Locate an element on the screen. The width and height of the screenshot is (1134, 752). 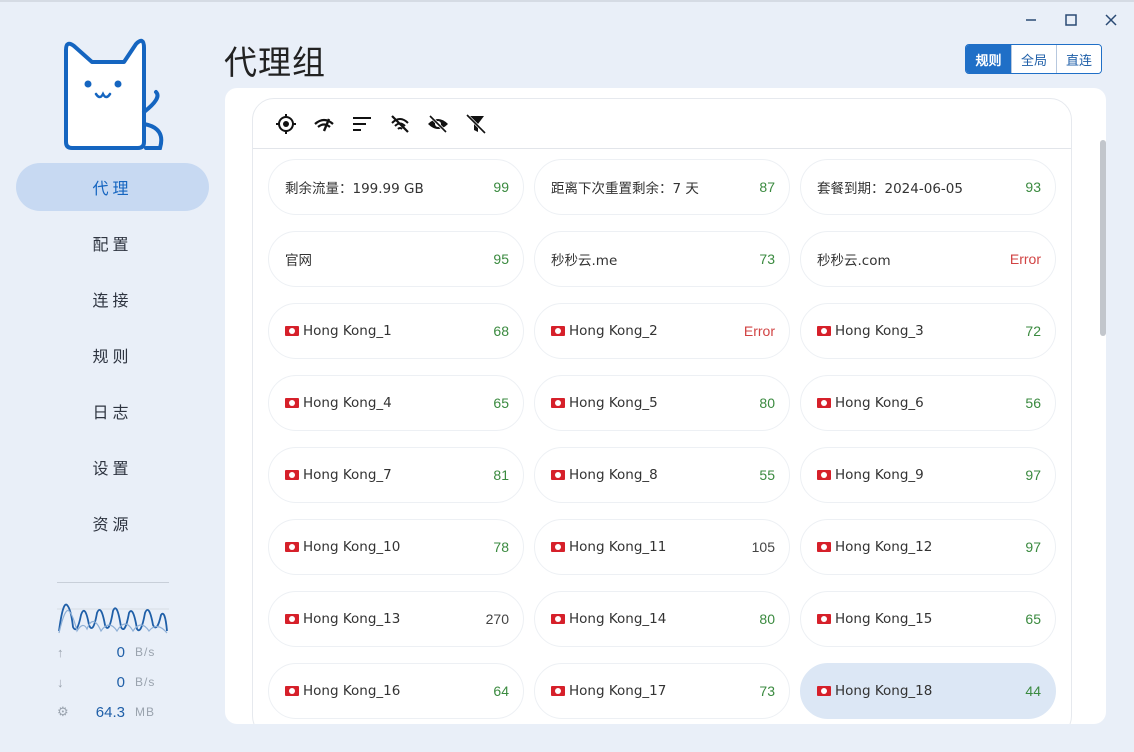
proxy-delay: 93 is located at coordinates (1033, 187).